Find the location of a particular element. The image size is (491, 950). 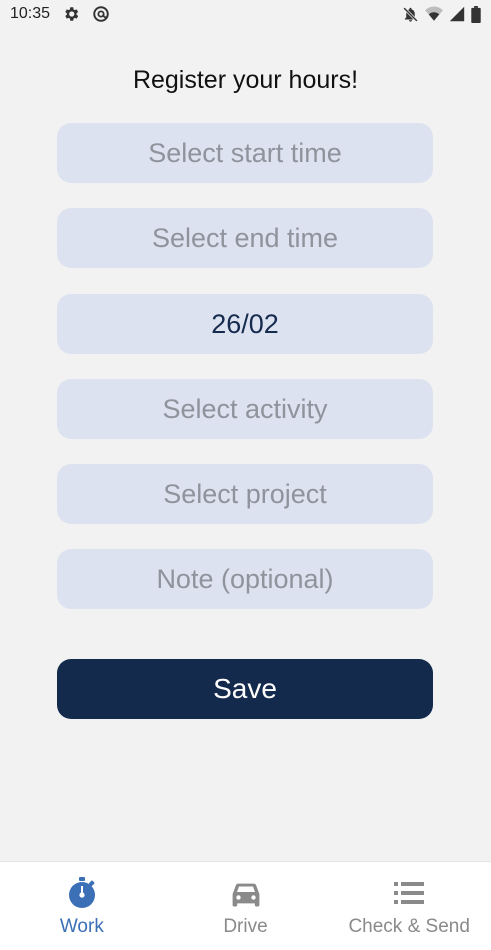

list-icon is located at coordinates (409, 893).